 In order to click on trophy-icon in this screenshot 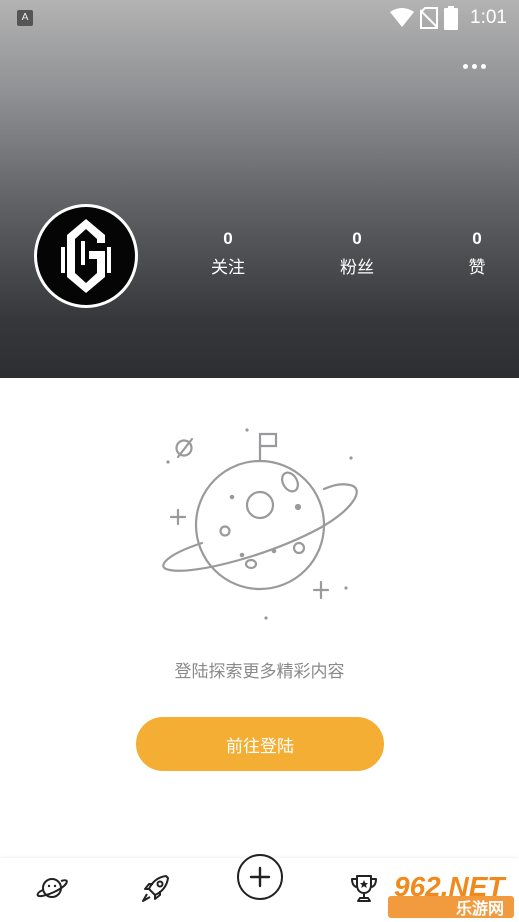, I will do `click(364, 888)`.